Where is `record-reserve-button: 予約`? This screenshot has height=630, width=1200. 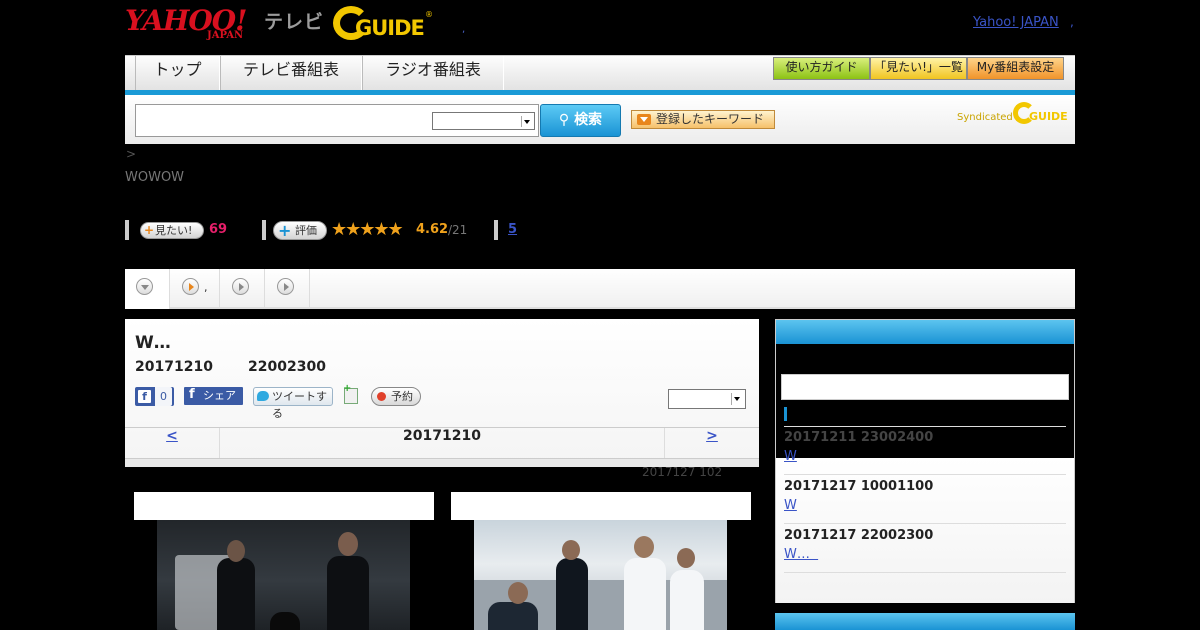 record-reserve-button: 予約 is located at coordinates (396, 396).